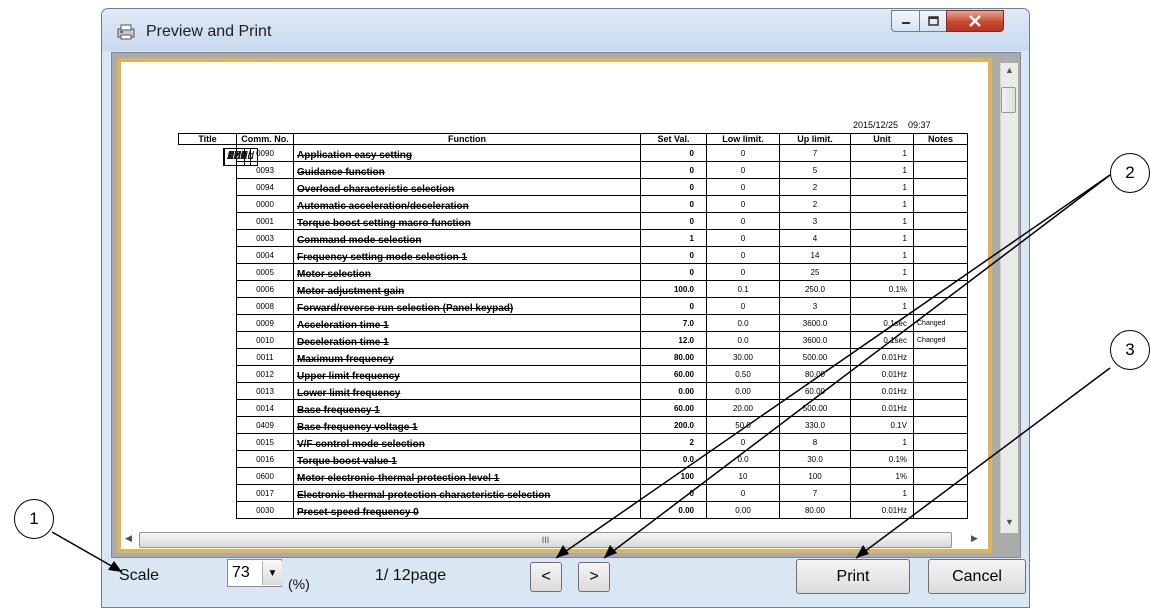 The height and width of the screenshot is (608, 1150). What do you see at coordinates (34, 519) in the screenshot?
I see `callout-1: 1` at bounding box center [34, 519].